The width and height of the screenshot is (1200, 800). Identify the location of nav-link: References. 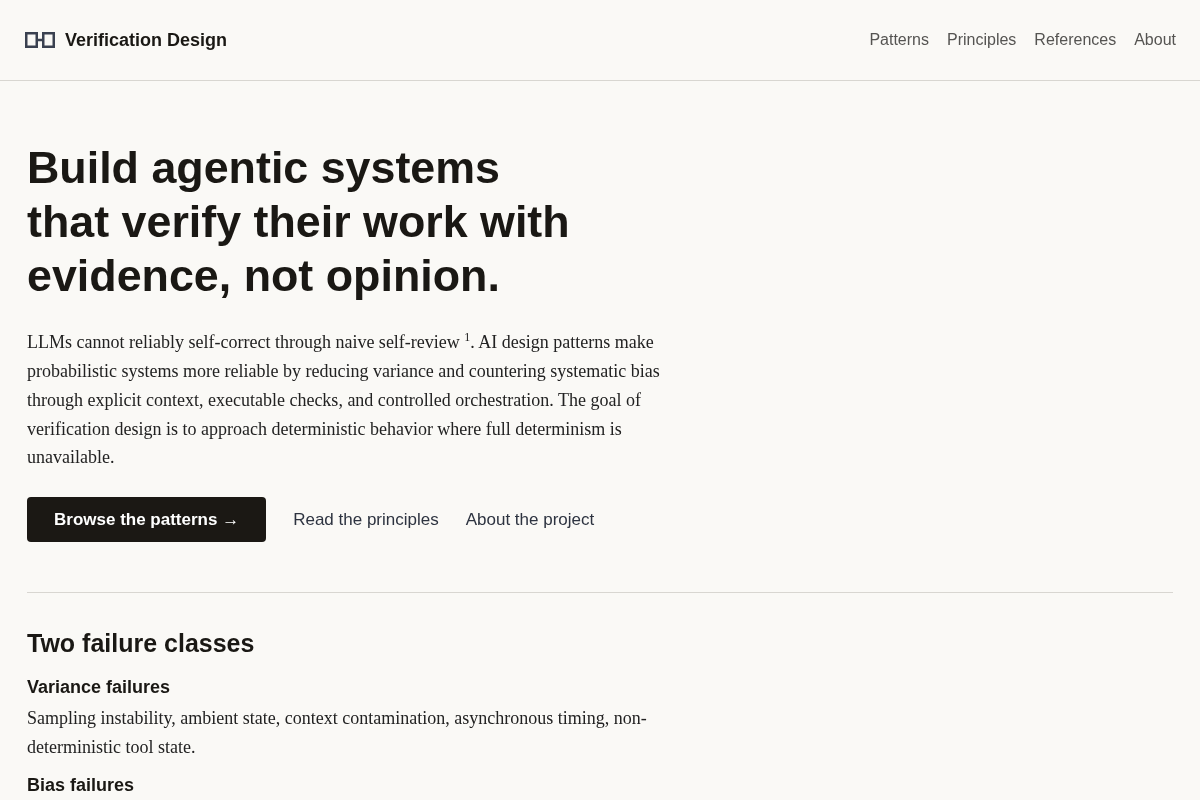
(1075, 40).